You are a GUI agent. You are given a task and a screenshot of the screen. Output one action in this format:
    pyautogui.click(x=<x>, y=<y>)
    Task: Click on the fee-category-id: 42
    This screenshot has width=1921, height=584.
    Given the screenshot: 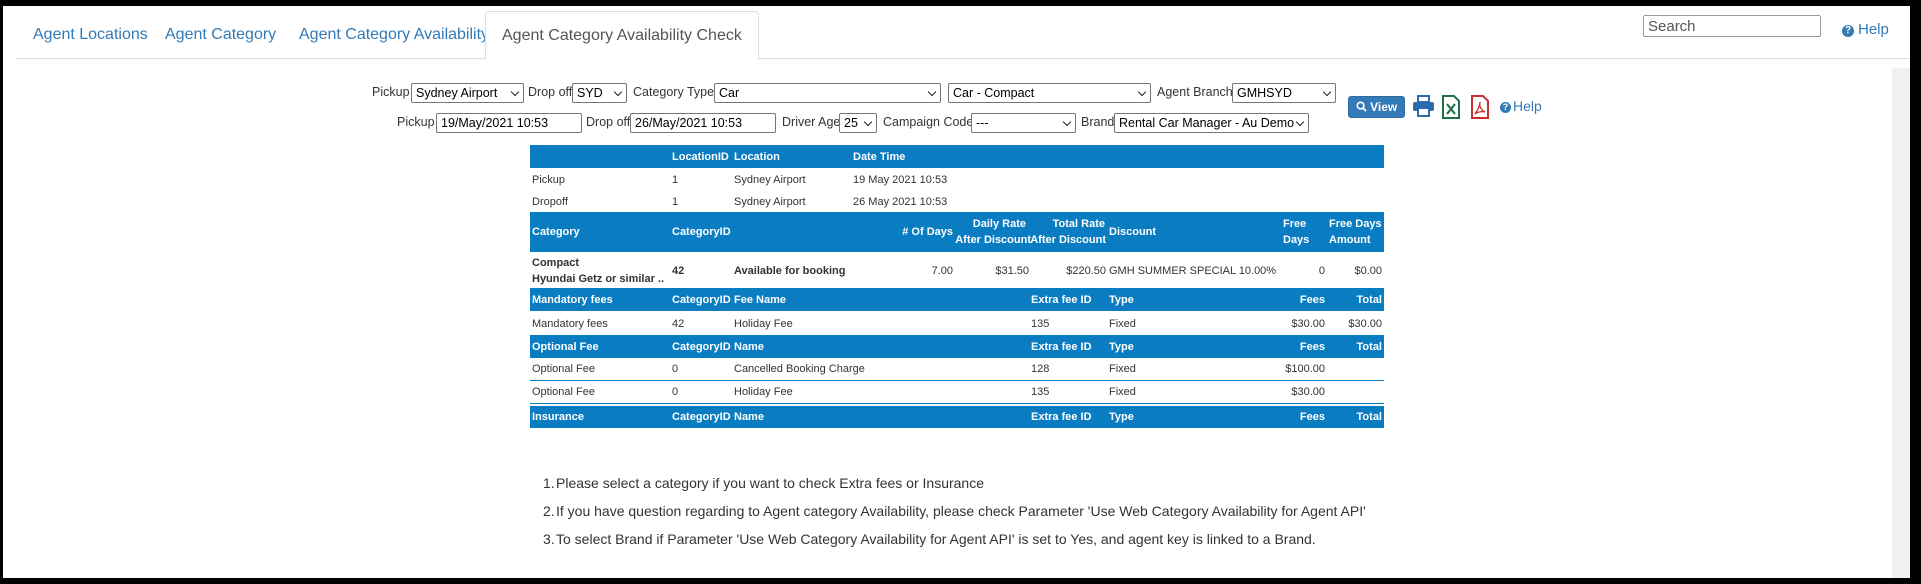 What is the action you would take?
    pyautogui.click(x=678, y=324)
    